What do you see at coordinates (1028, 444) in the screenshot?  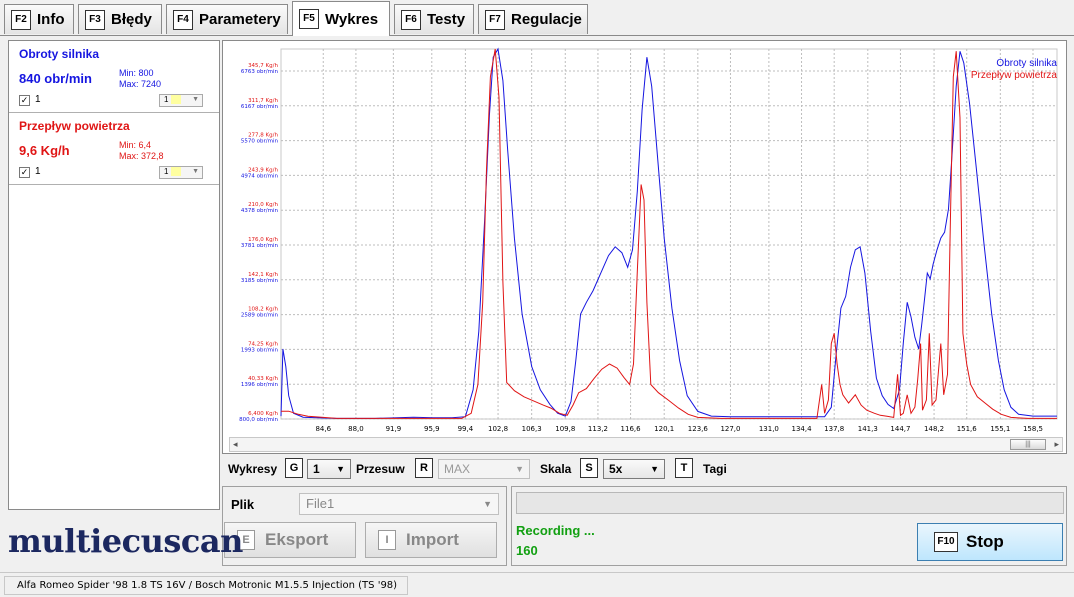 I see `scrollbar-thumb: |||` at bounding box center [1028, 444].